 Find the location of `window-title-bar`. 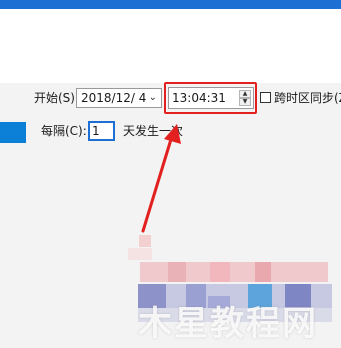

window-title-bar is located at coordinates (170, 4).